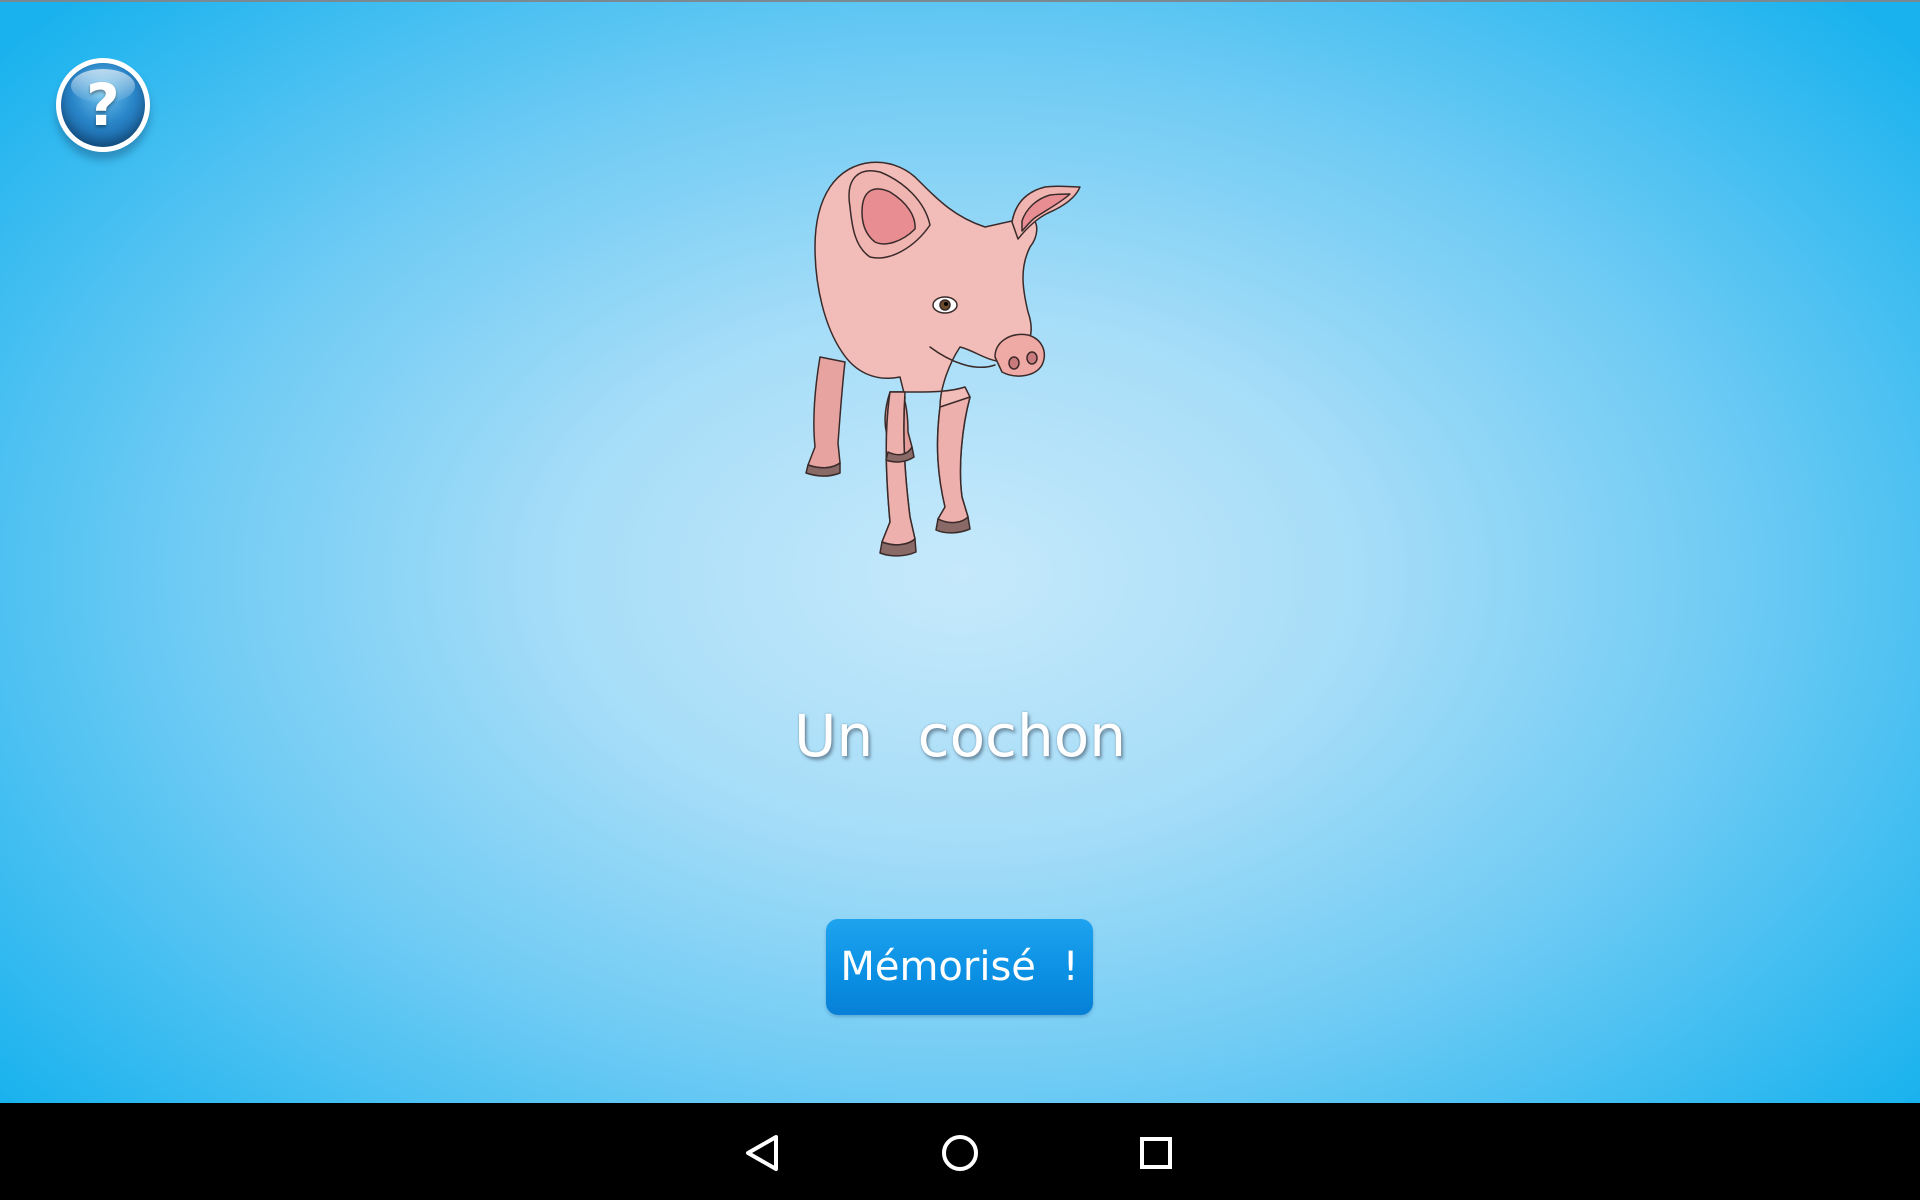 Image resolution: width=1920 pixels, height=1200 pixels. What do you see at coordinates (943, 359) in the screenshot?
I see `pig-illustration` at bounding box center [943, 359].